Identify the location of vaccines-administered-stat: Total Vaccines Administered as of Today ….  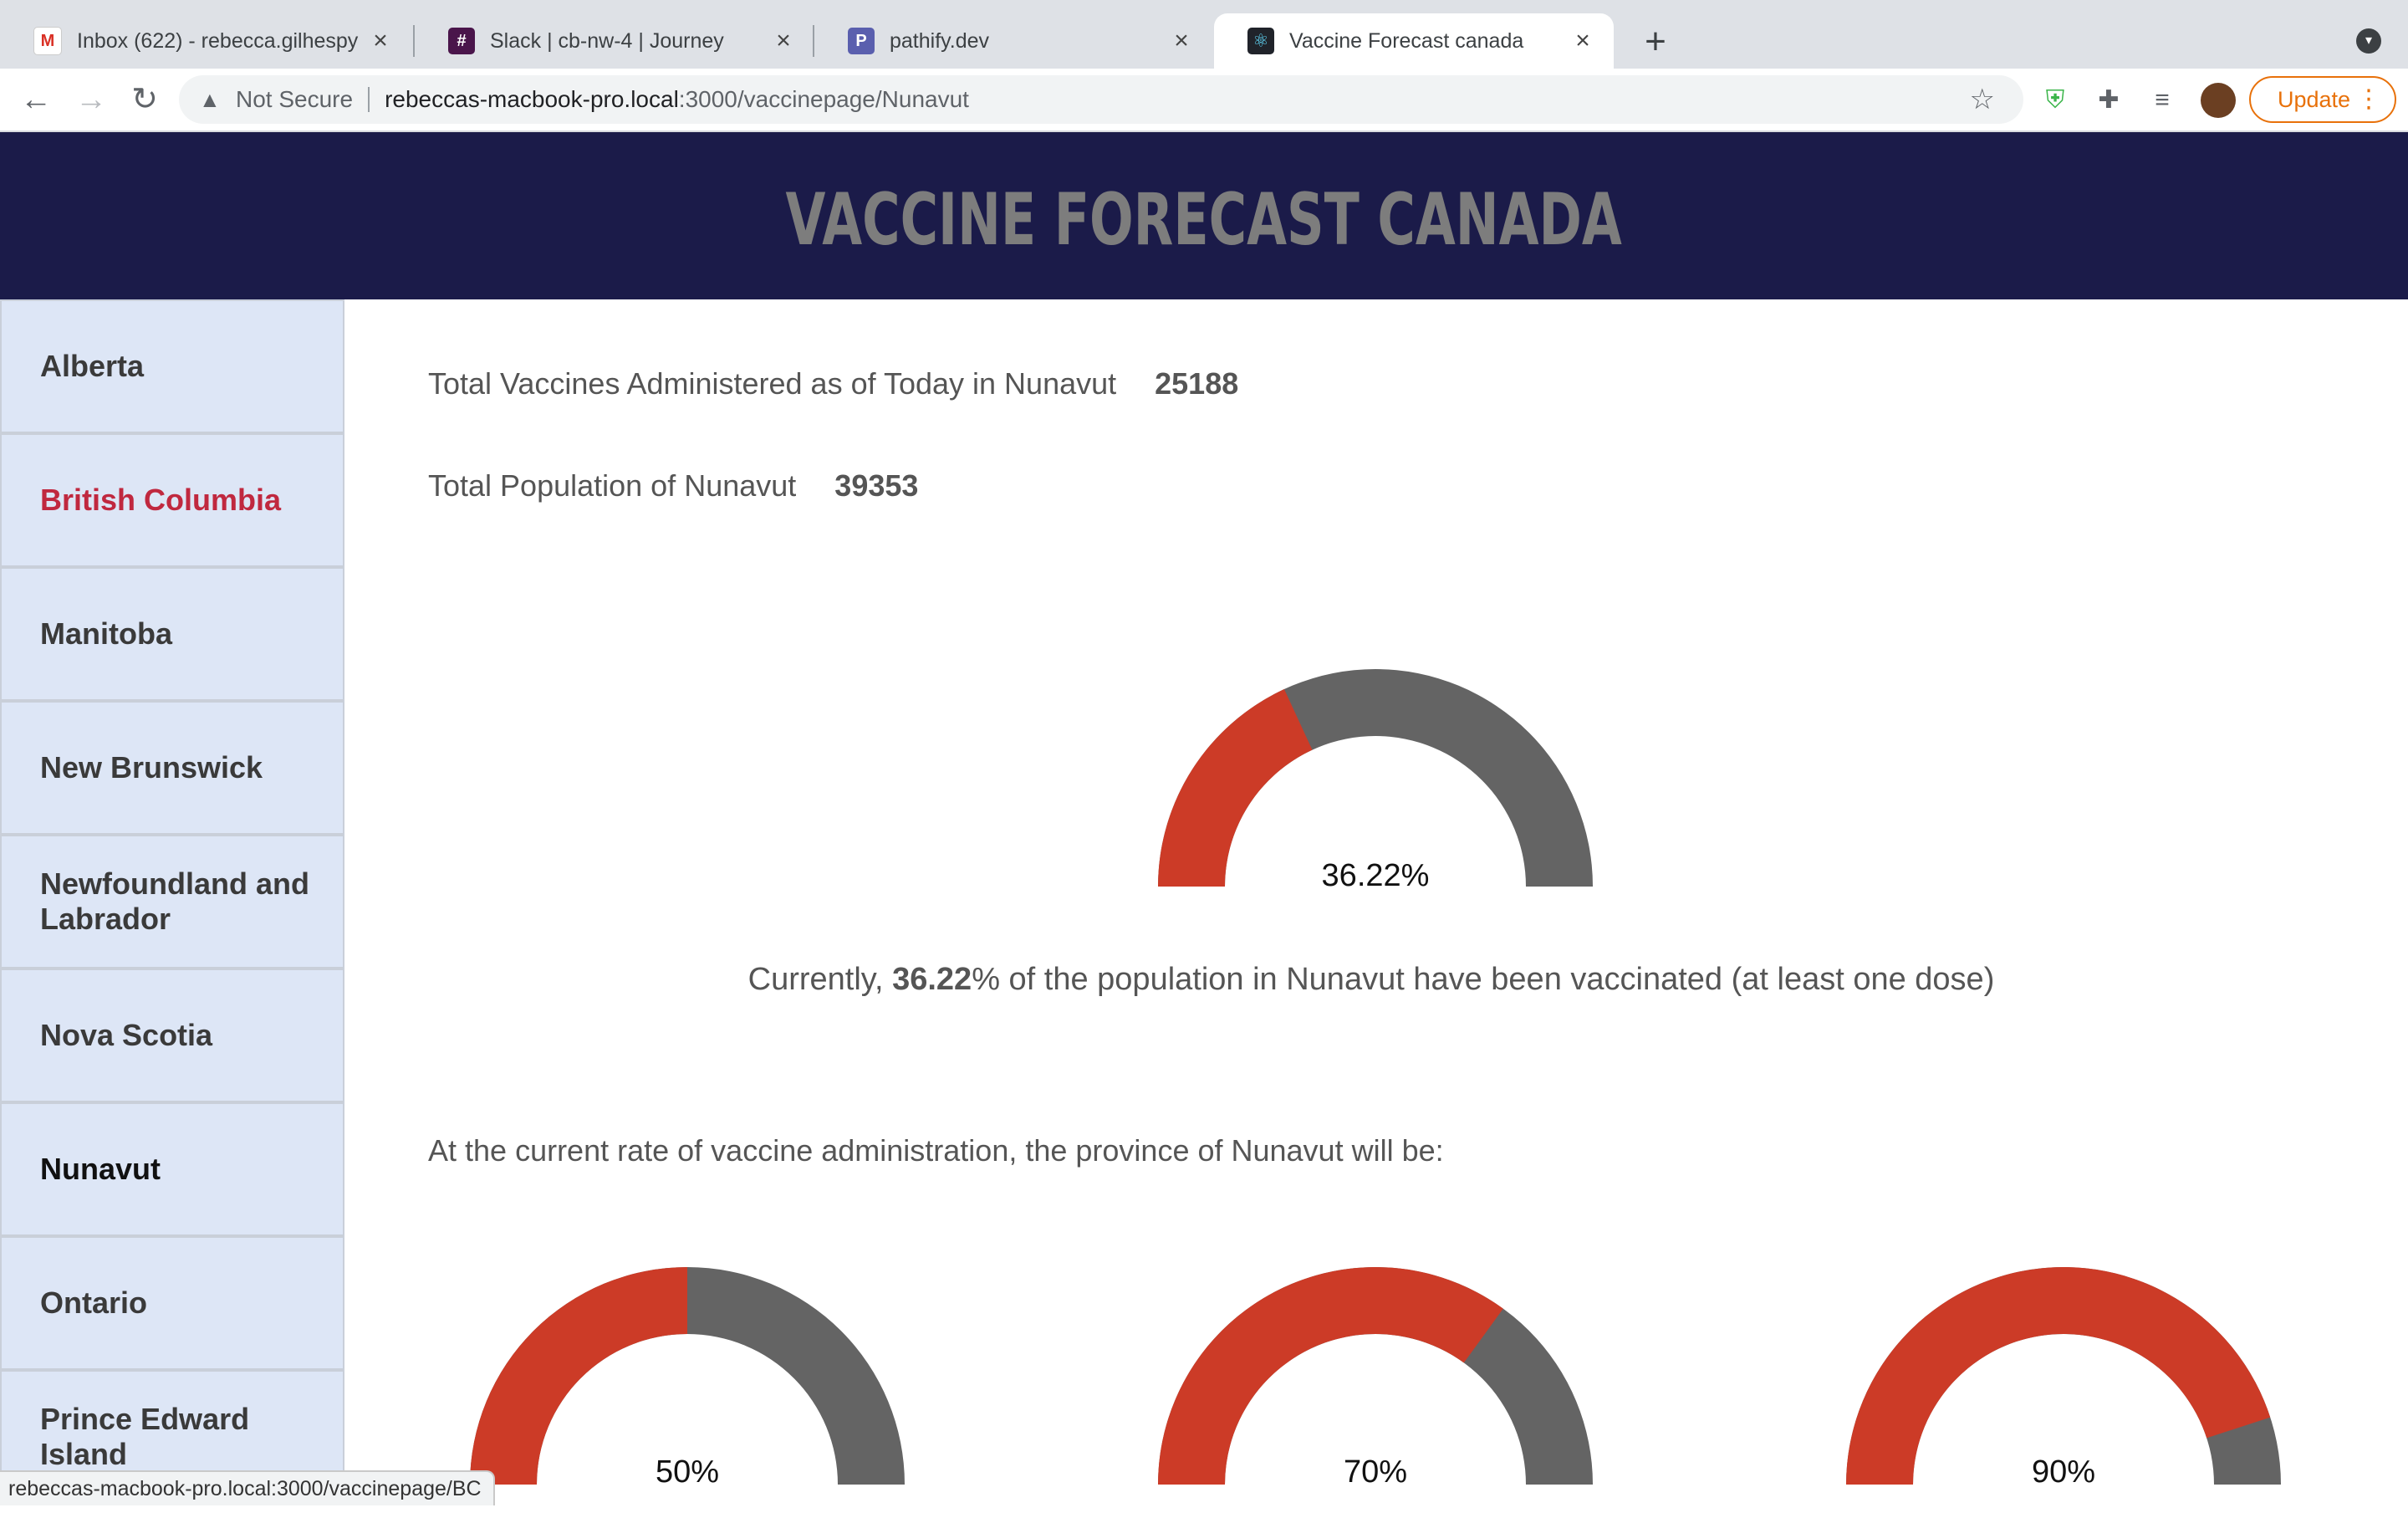
(833, 383).